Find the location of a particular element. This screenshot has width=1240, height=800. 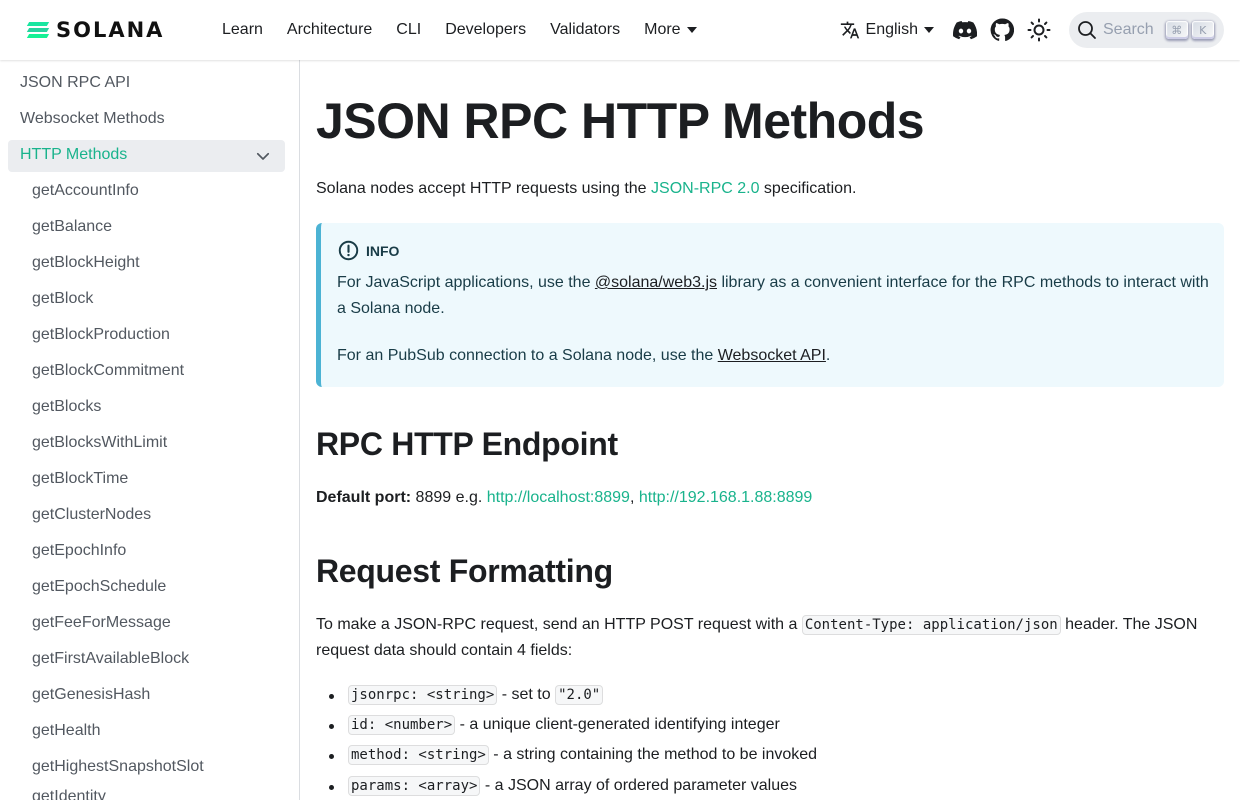

list-item-jsonrpc: jsonrpc: <string> - set to "2.0" is located at coordinates (466, 695).